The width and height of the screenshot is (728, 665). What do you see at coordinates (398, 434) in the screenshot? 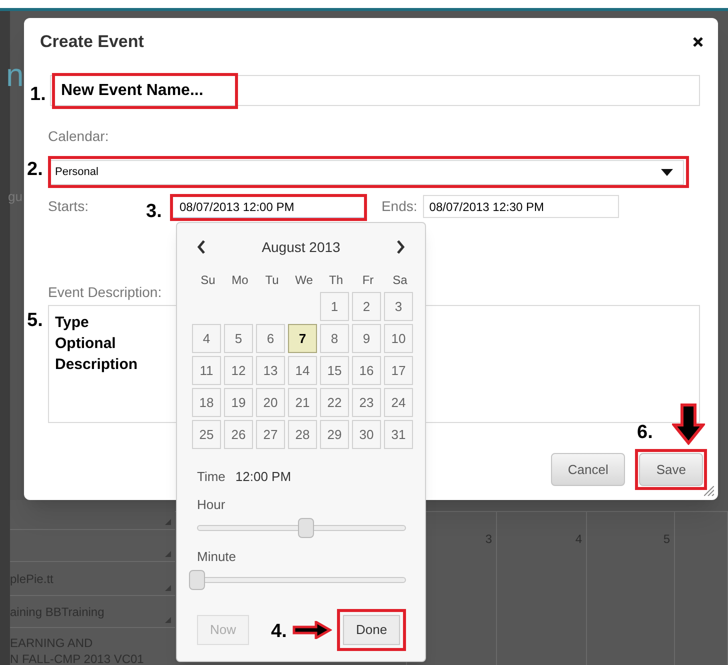
I see `calendar-day: 31` at bounding box center [398, 434].